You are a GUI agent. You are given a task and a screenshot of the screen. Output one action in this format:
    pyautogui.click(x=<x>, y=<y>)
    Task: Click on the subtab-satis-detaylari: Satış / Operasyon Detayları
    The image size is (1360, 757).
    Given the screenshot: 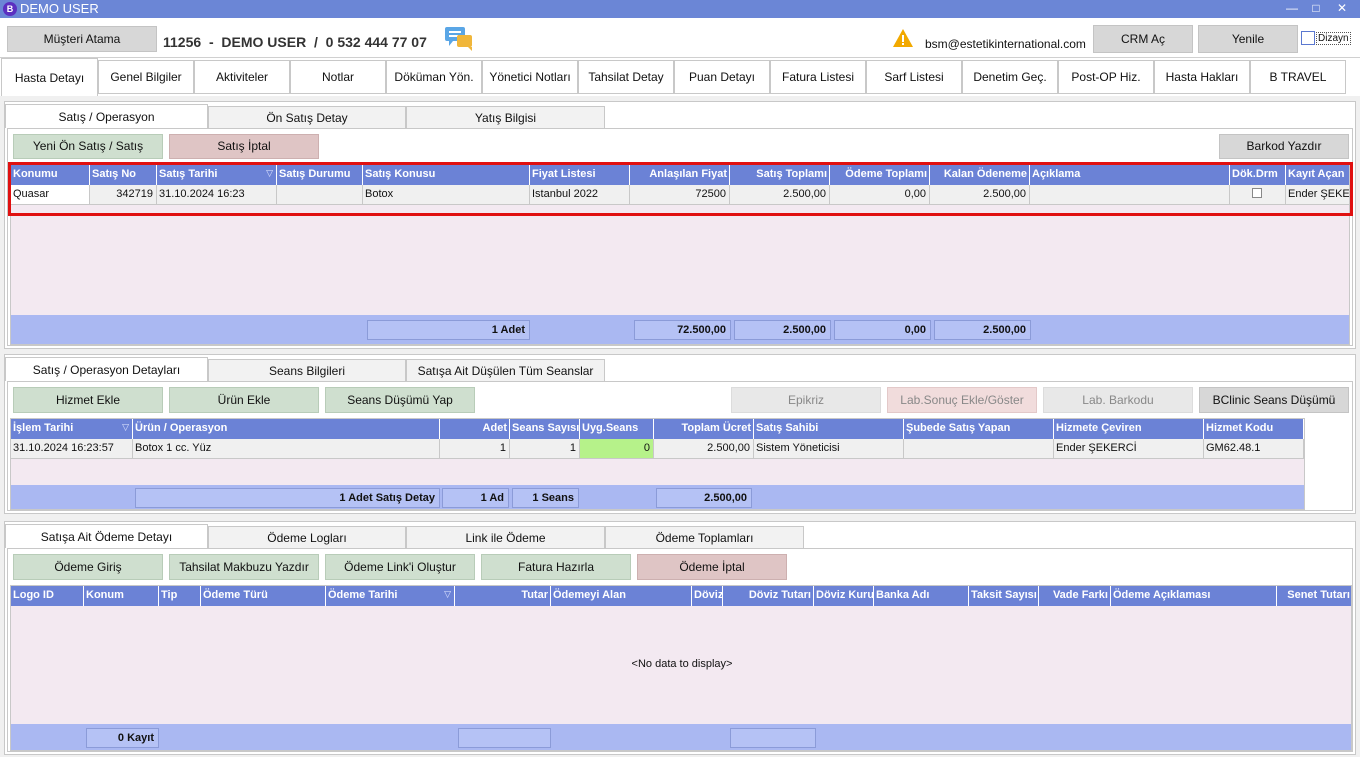 What is the action you would take?
    pyautogui.click(x=106, y=369)
    